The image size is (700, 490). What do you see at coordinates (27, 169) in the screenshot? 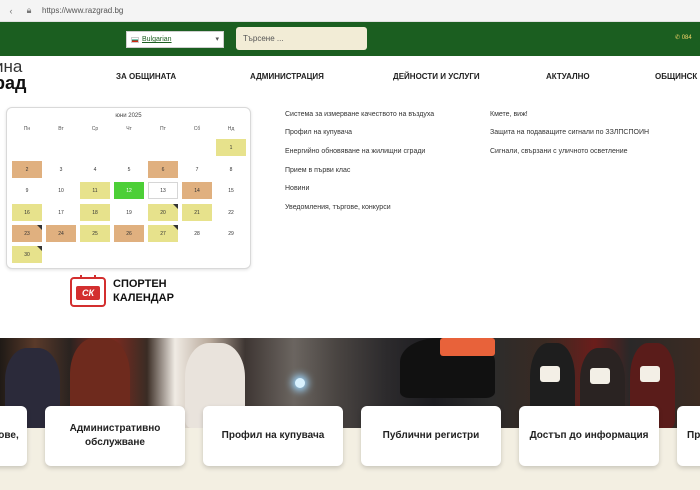
I see `calendar-day: 2` at bounding box center [27, 169].